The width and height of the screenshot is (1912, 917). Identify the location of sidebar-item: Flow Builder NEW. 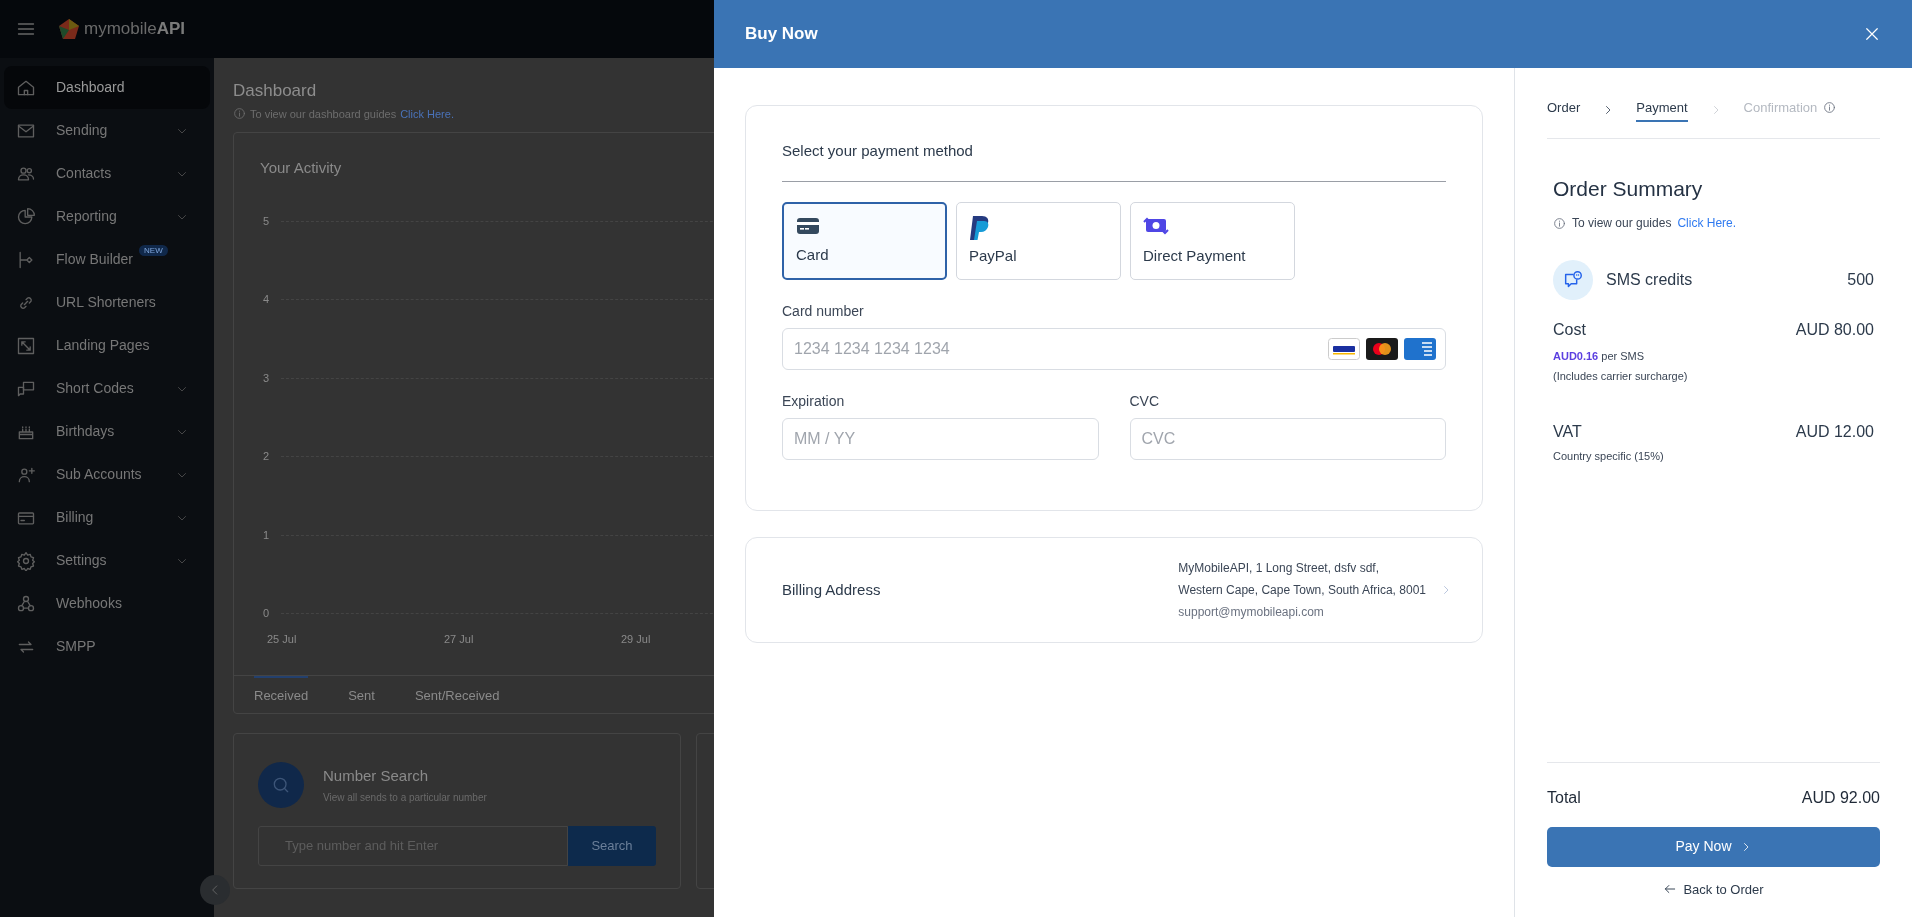
(107, 259).